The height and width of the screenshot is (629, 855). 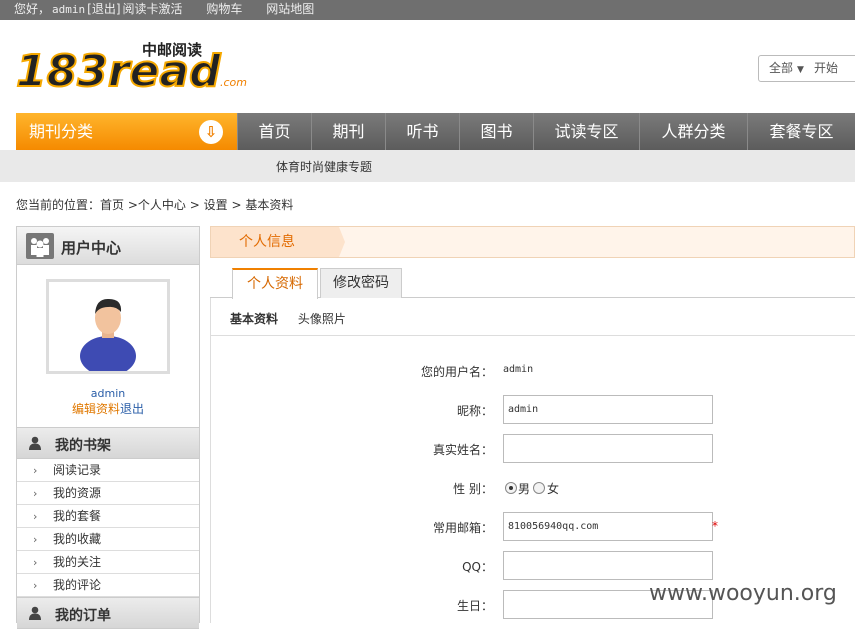 What do you see at coordinates (61, 131) in the screenshot?
I see `category-menu-label: 期刊分类` at bounding box center [61, 131].